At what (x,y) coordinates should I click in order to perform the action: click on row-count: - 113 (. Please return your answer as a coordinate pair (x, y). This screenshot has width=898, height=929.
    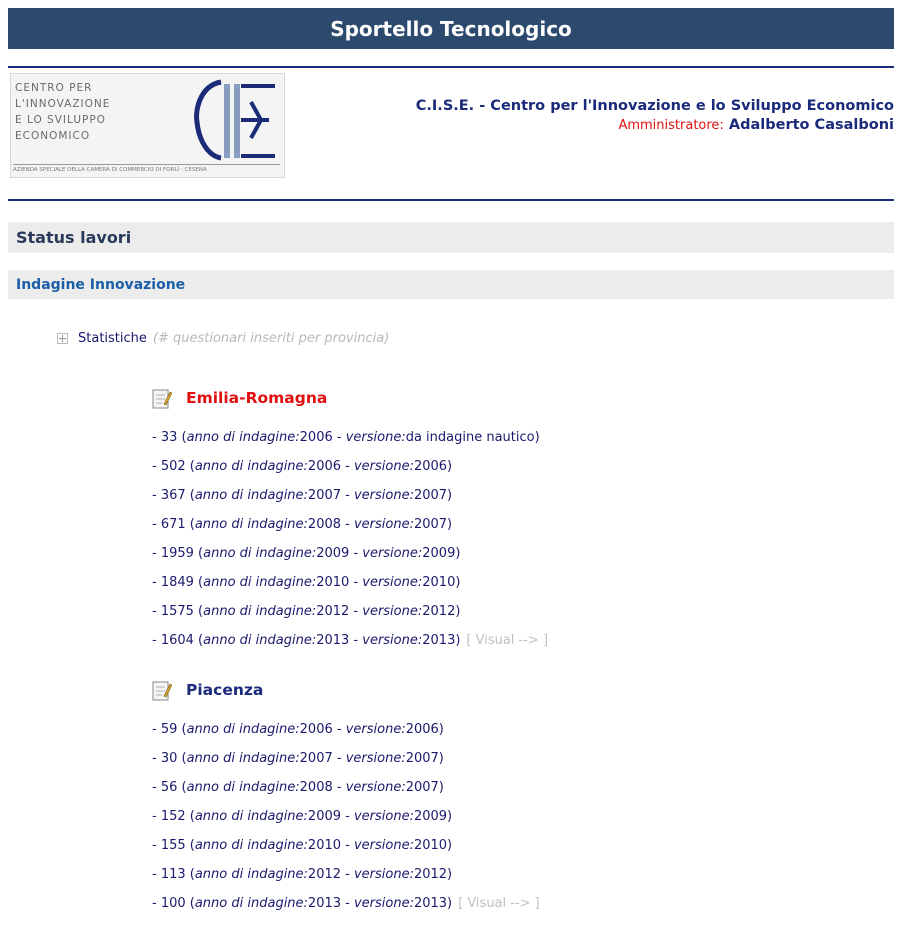
    Looking at the image, I should click on (173, 874).